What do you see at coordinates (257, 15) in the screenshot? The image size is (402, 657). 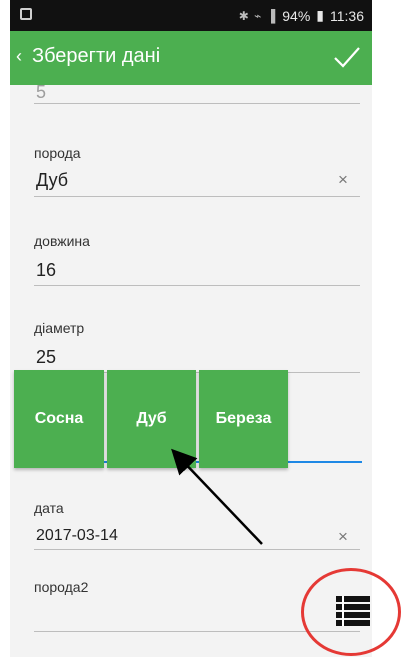 I see `signal-icons: ✱ ⌁ ▐` at bounding box center [257, 15].